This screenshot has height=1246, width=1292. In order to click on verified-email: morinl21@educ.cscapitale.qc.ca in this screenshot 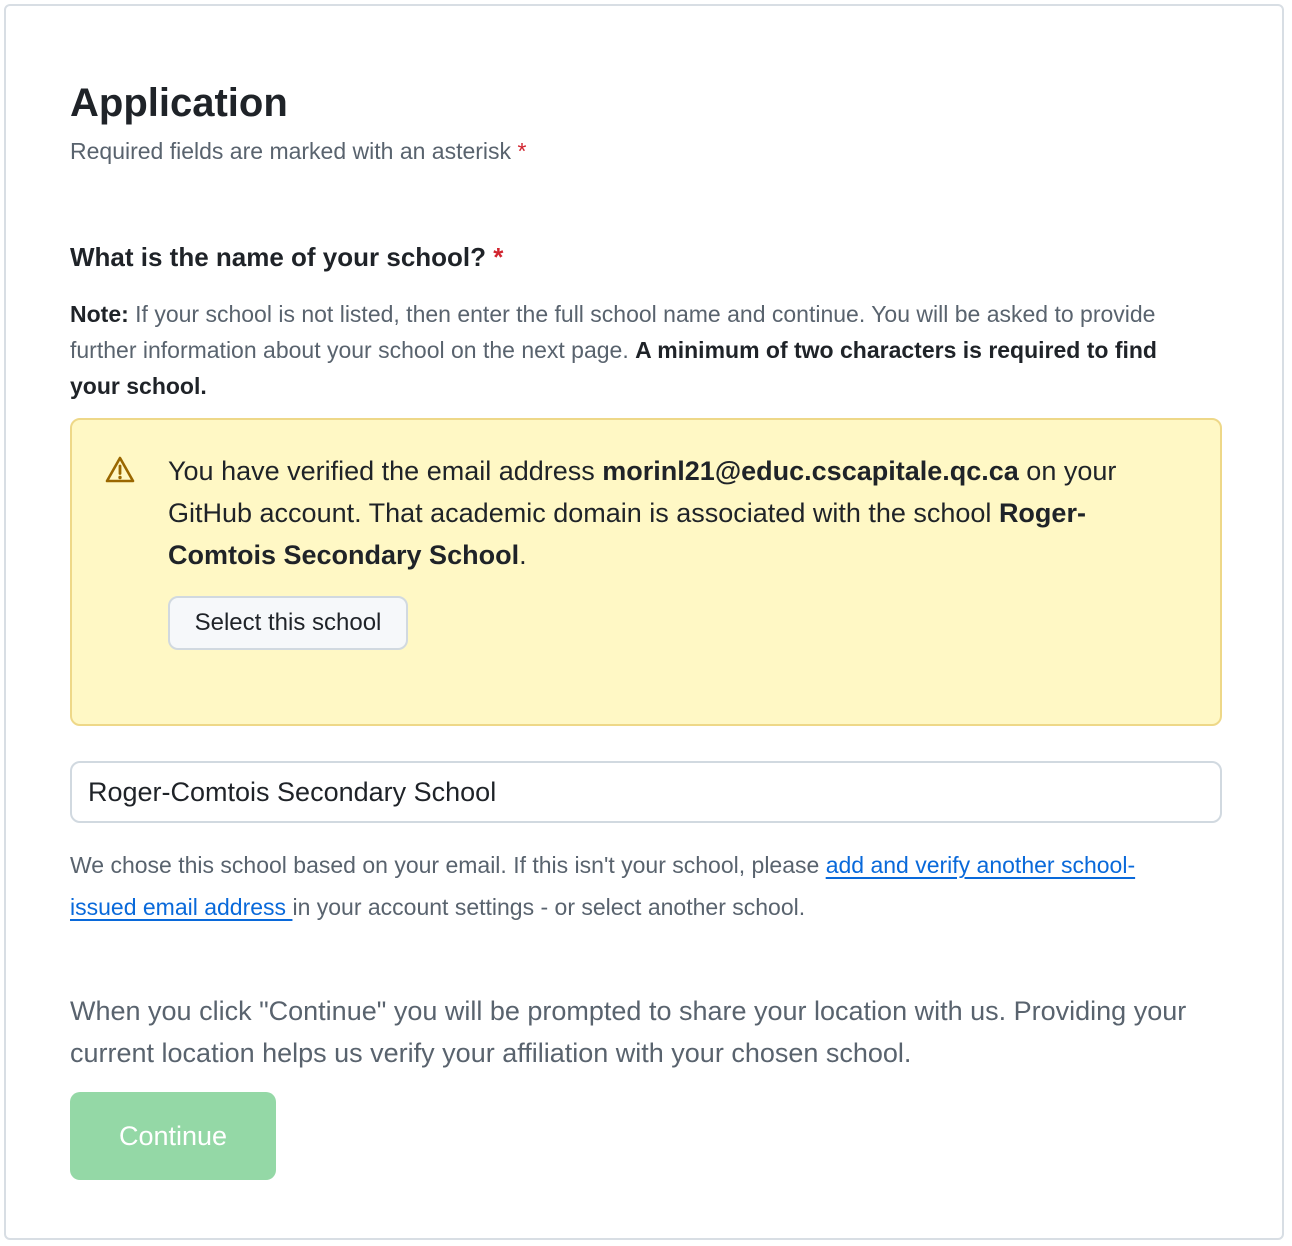, I will do `click(810, 471)`.